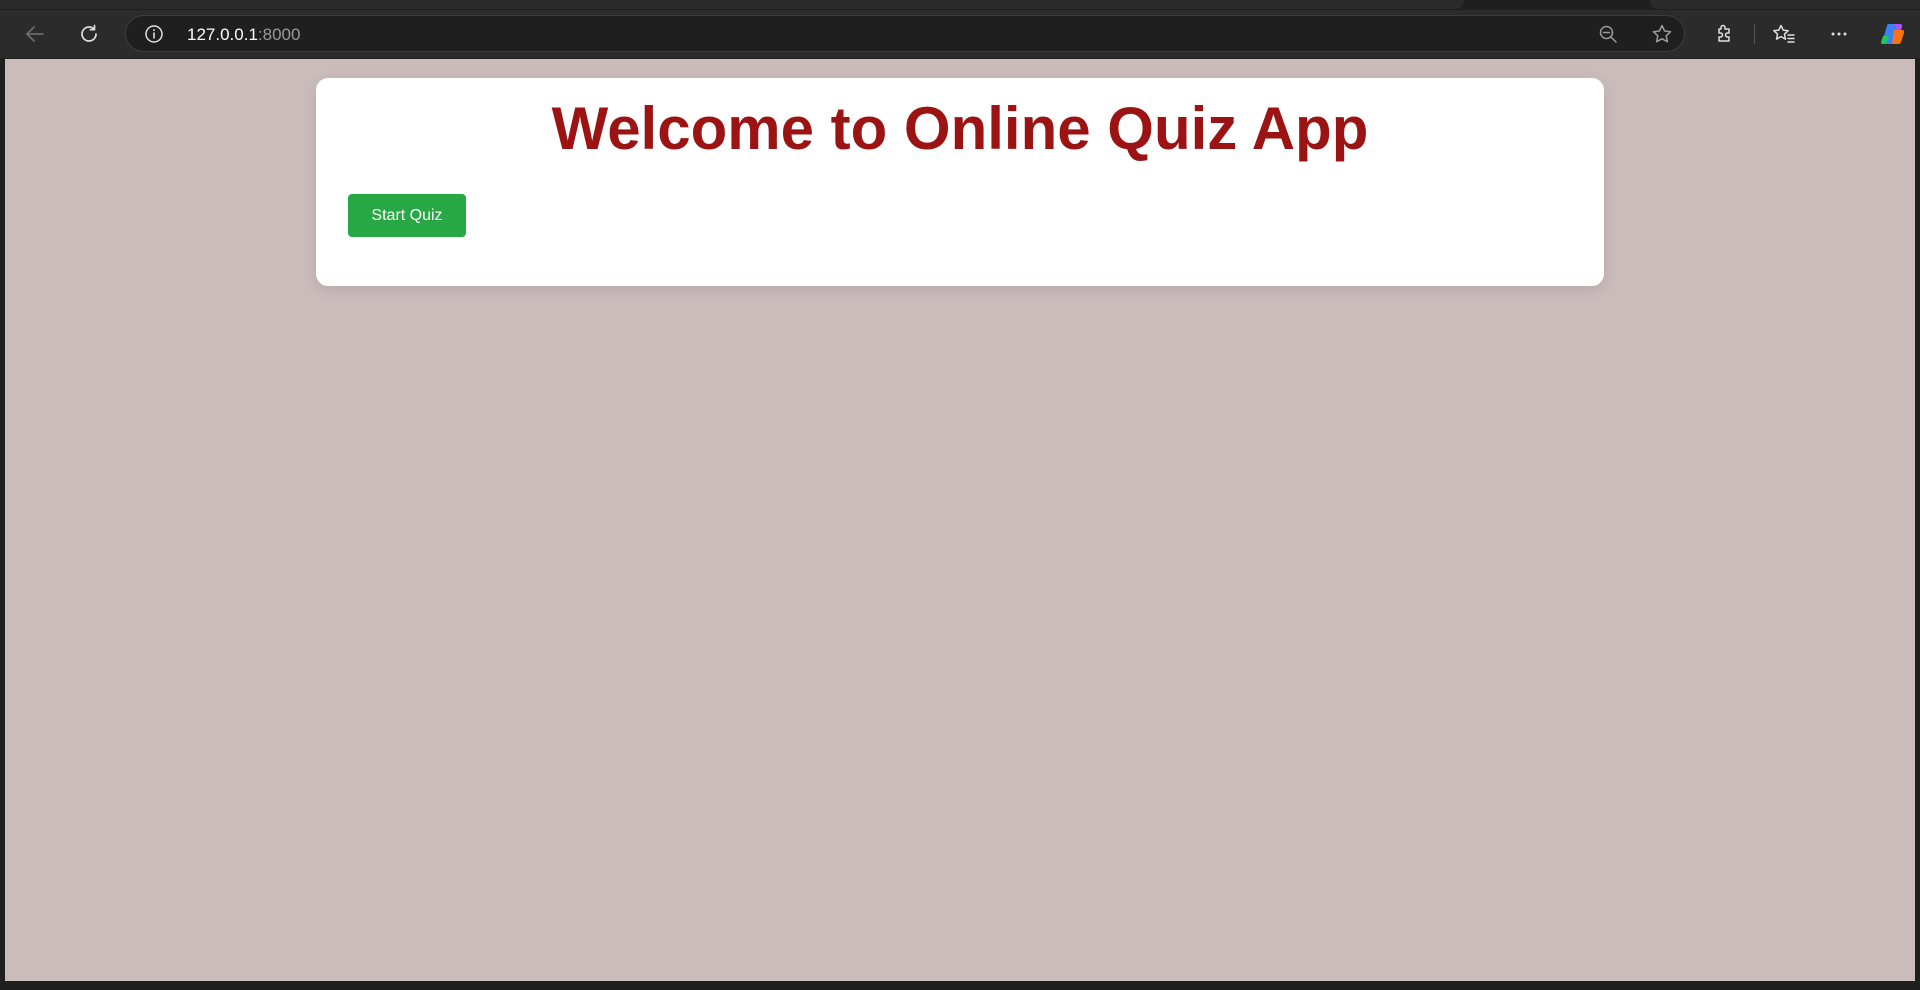  Describe the element at coordinates (1608, 34) in the screenshot. I see `zoom-out-icon` at that location.